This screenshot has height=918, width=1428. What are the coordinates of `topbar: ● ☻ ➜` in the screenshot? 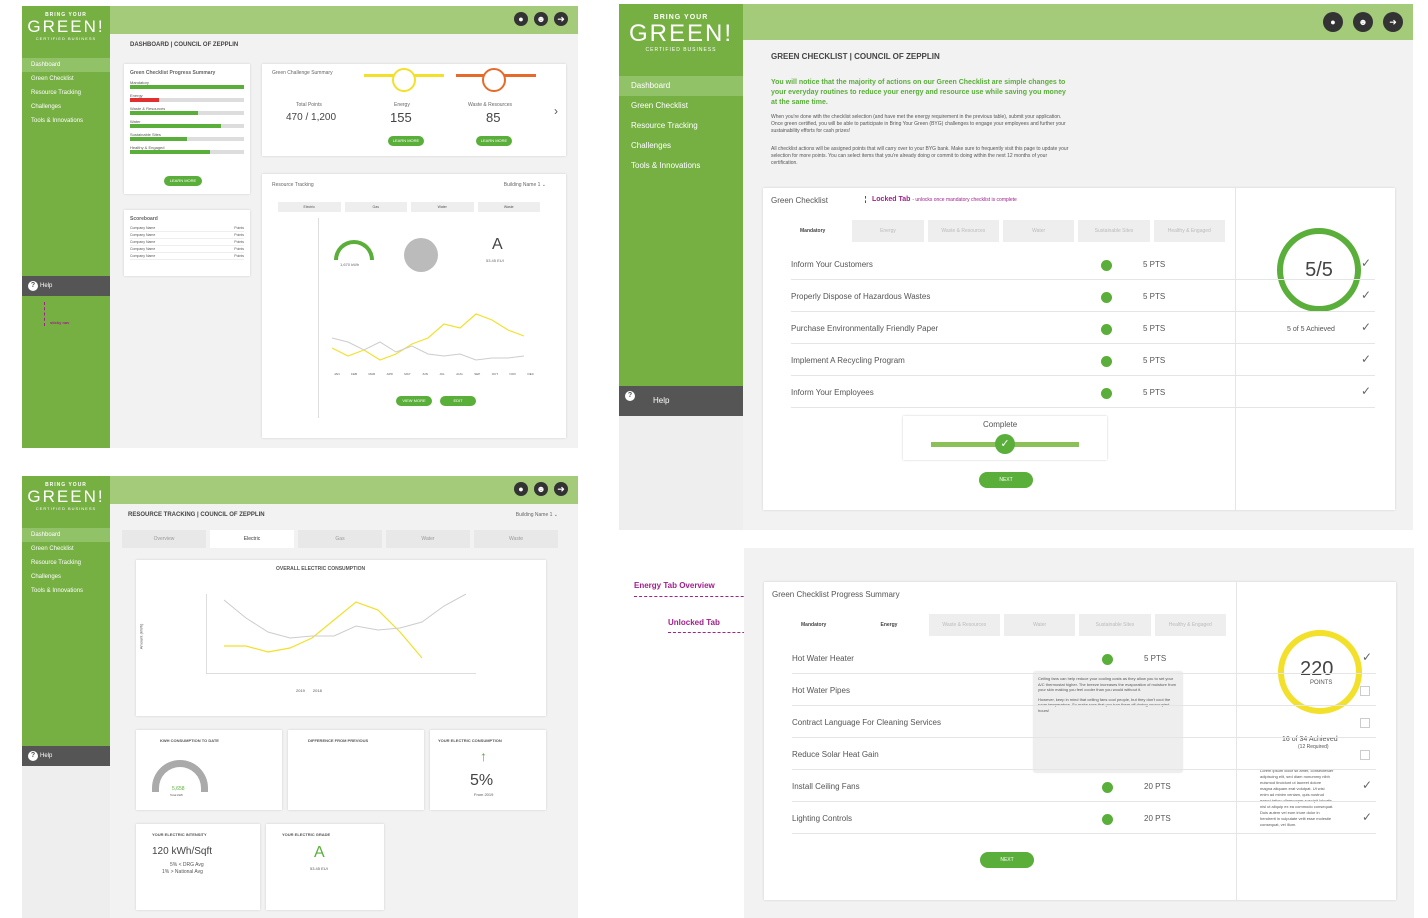 It's located at (344, 490).